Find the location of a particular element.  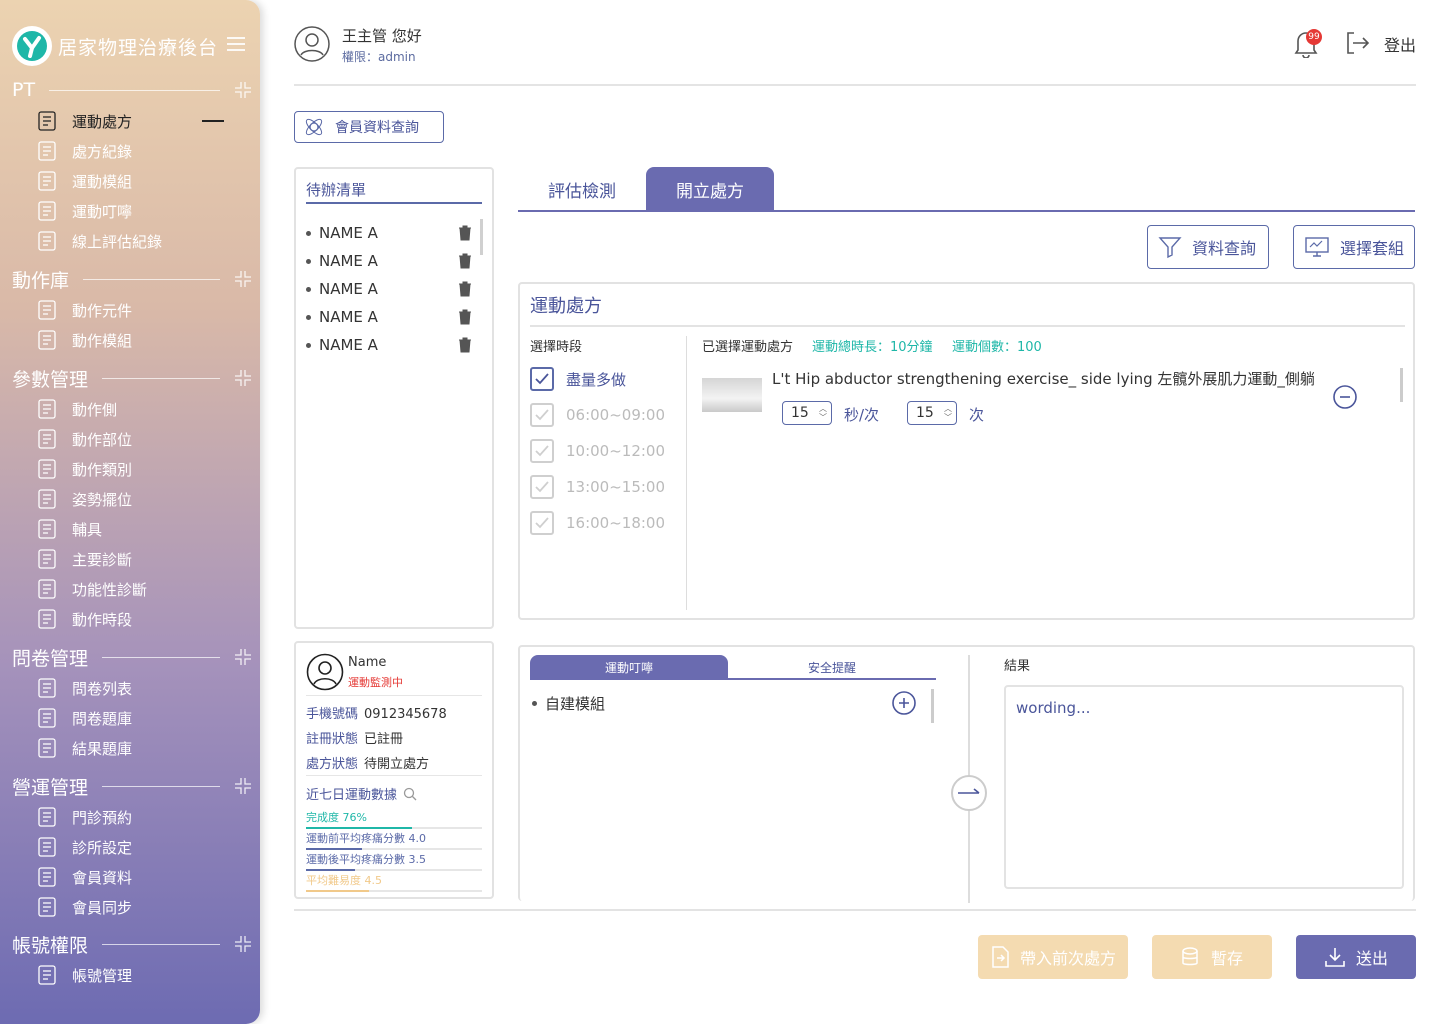

seconds-unit: 秒/次 is located at coordinates (862, 415).